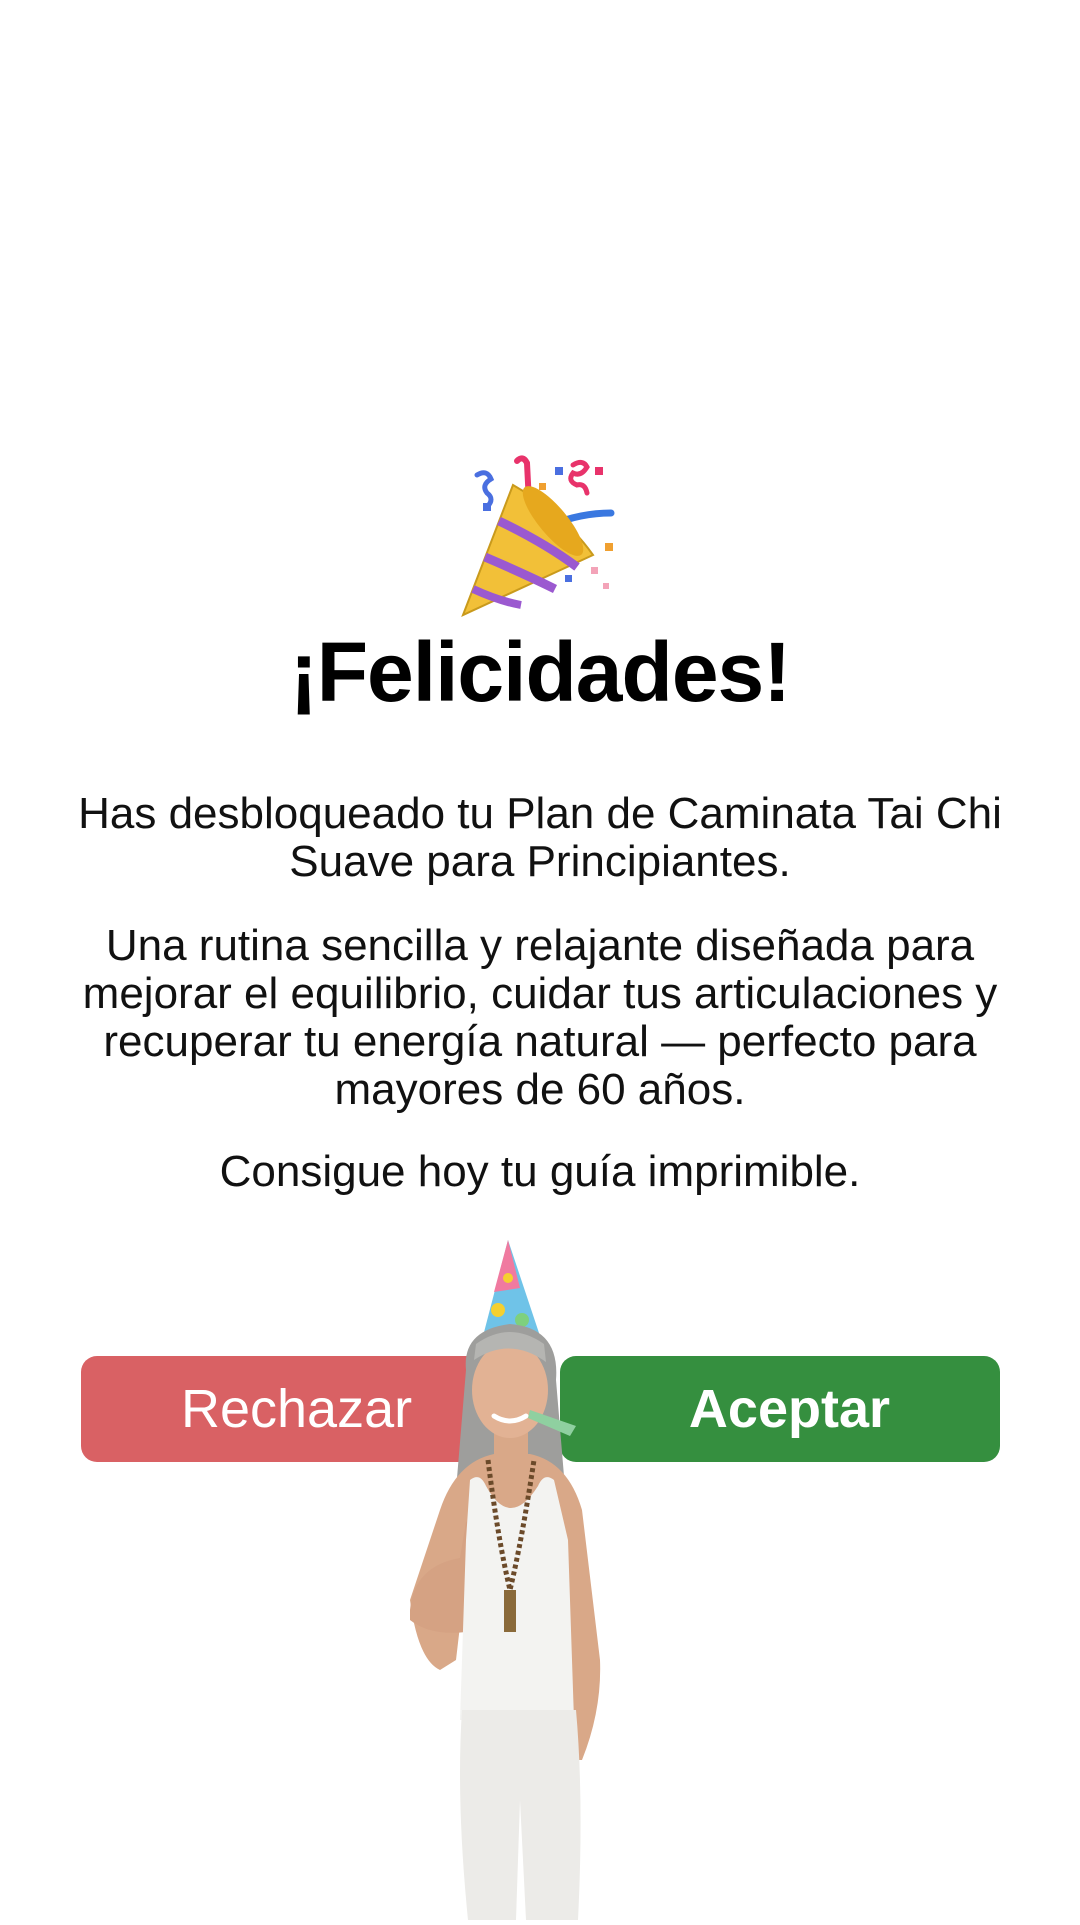  I want to click on celebrating-woman-illustration, so click(530, 1580).